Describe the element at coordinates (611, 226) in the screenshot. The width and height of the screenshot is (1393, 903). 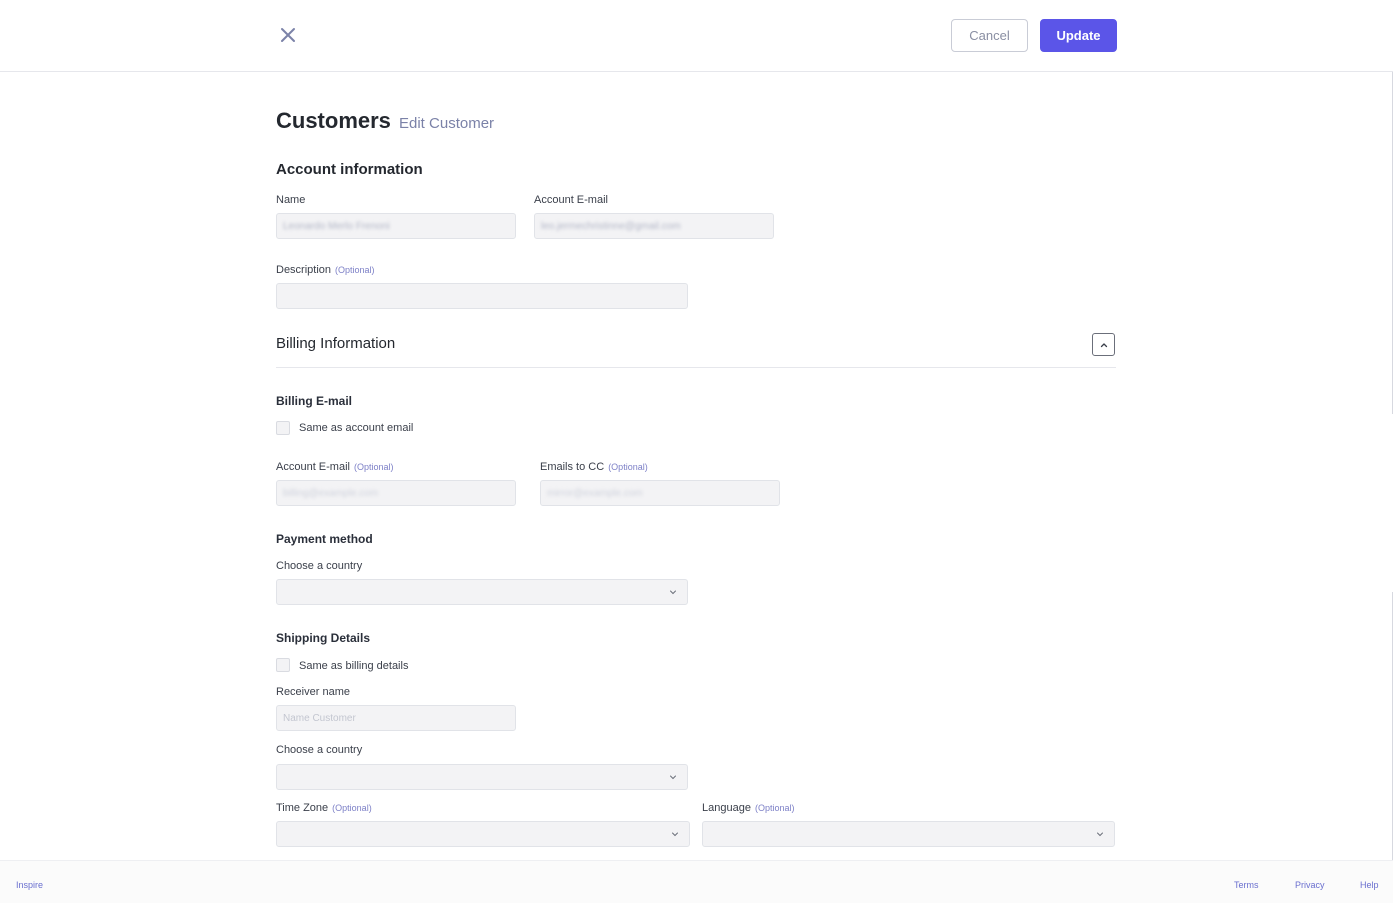
I see `account-email-value: leo.jermechristinne@gmail.com` at that location.